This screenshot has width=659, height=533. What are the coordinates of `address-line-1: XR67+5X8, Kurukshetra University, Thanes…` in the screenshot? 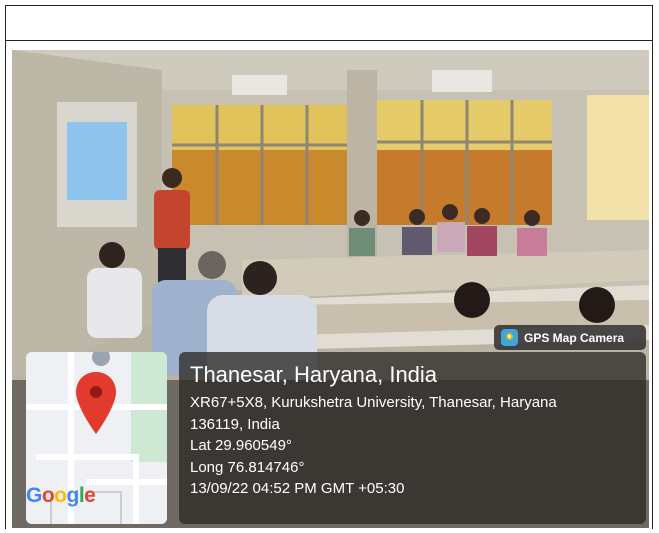 It's located at (373, 402).